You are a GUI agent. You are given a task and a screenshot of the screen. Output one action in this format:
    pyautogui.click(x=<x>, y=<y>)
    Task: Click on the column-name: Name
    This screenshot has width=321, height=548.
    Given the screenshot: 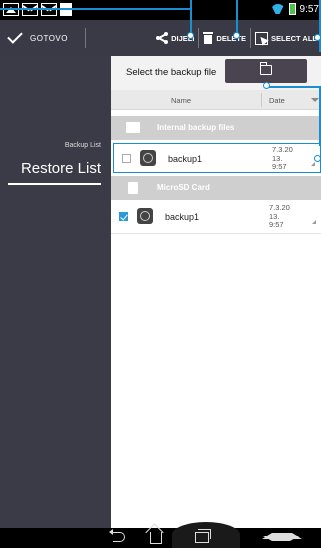 What is the action you would take?
    pyautogui.click(x=181, y=100)
    